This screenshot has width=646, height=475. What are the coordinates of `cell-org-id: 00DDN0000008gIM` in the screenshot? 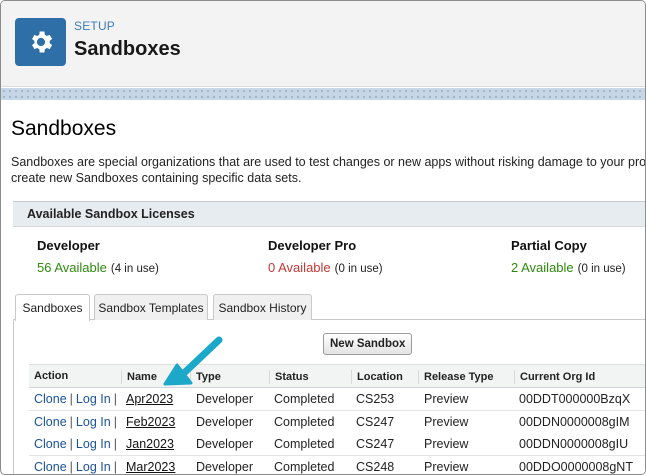 It's located at (574, 421).